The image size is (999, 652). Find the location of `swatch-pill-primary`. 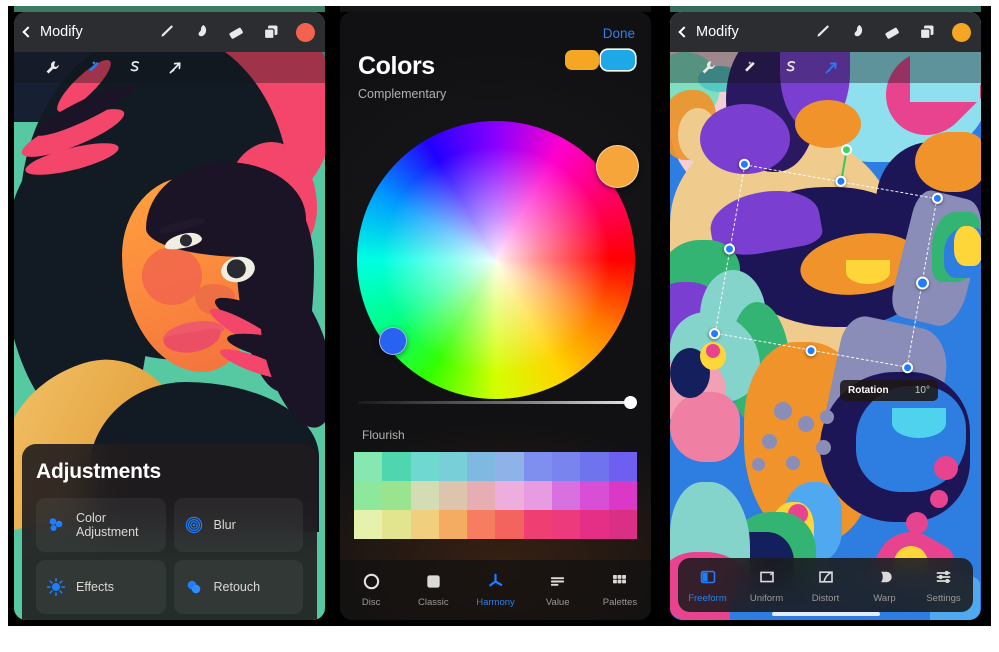

swatch-pill-primary is located at coordinates (582, 60).